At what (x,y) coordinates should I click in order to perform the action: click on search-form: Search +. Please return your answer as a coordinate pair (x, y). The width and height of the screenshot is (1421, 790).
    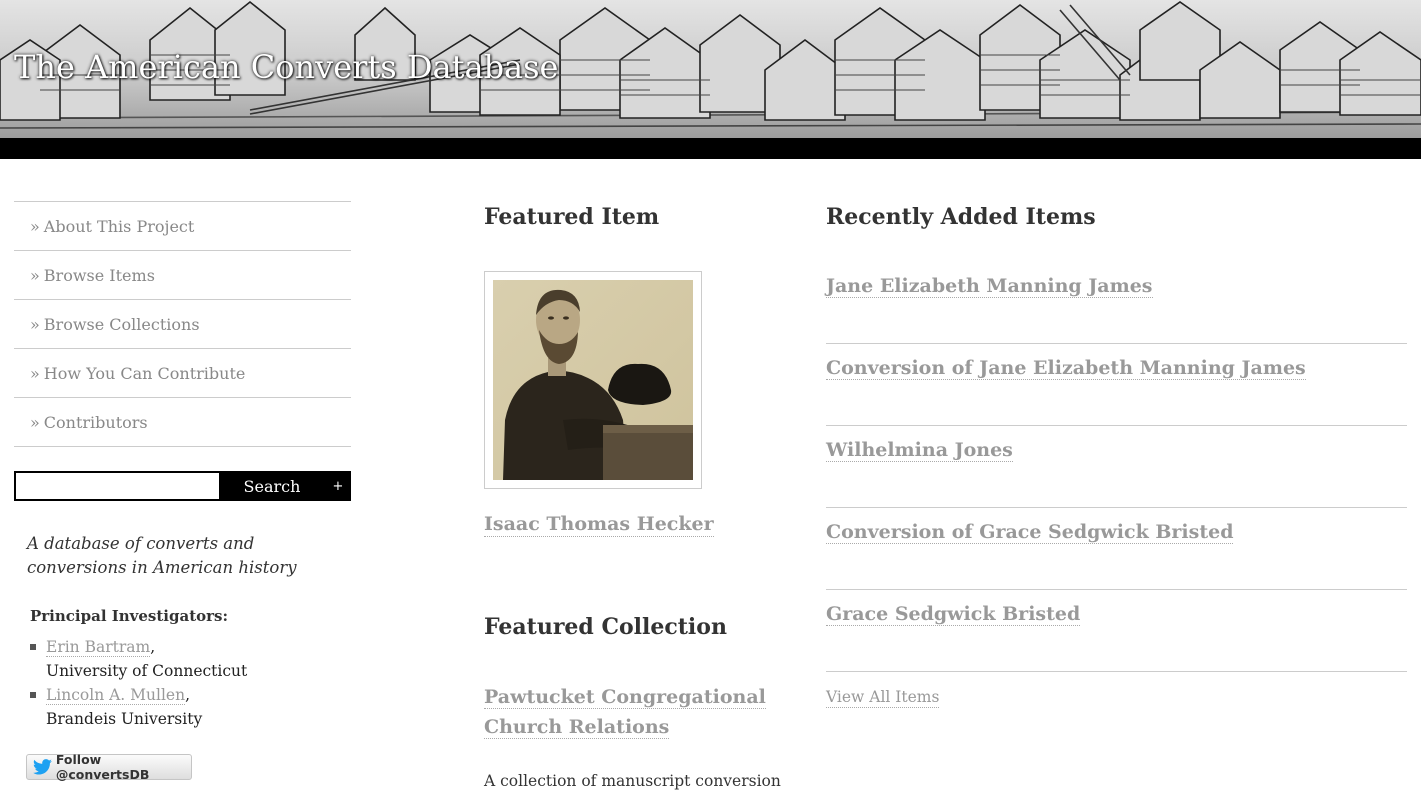
    Looking at the image, I should click on (182, 486).